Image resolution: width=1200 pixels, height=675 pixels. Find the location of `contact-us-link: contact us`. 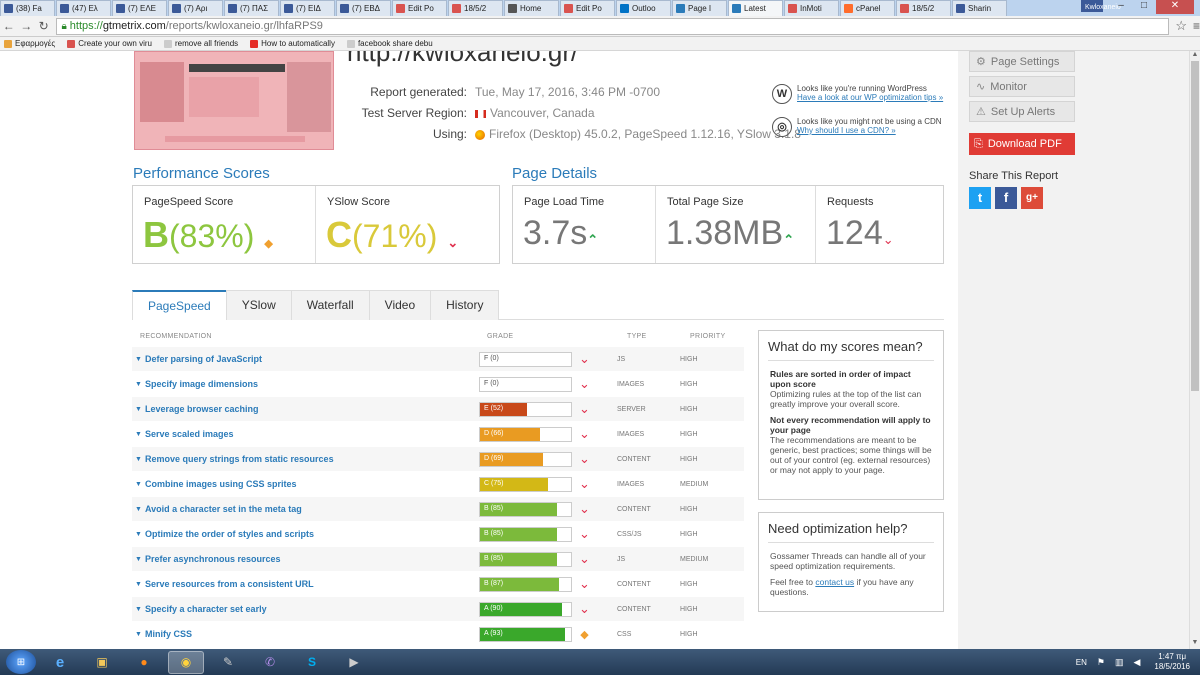

contact-us-link: contact us is located at coordinates (834, 582).